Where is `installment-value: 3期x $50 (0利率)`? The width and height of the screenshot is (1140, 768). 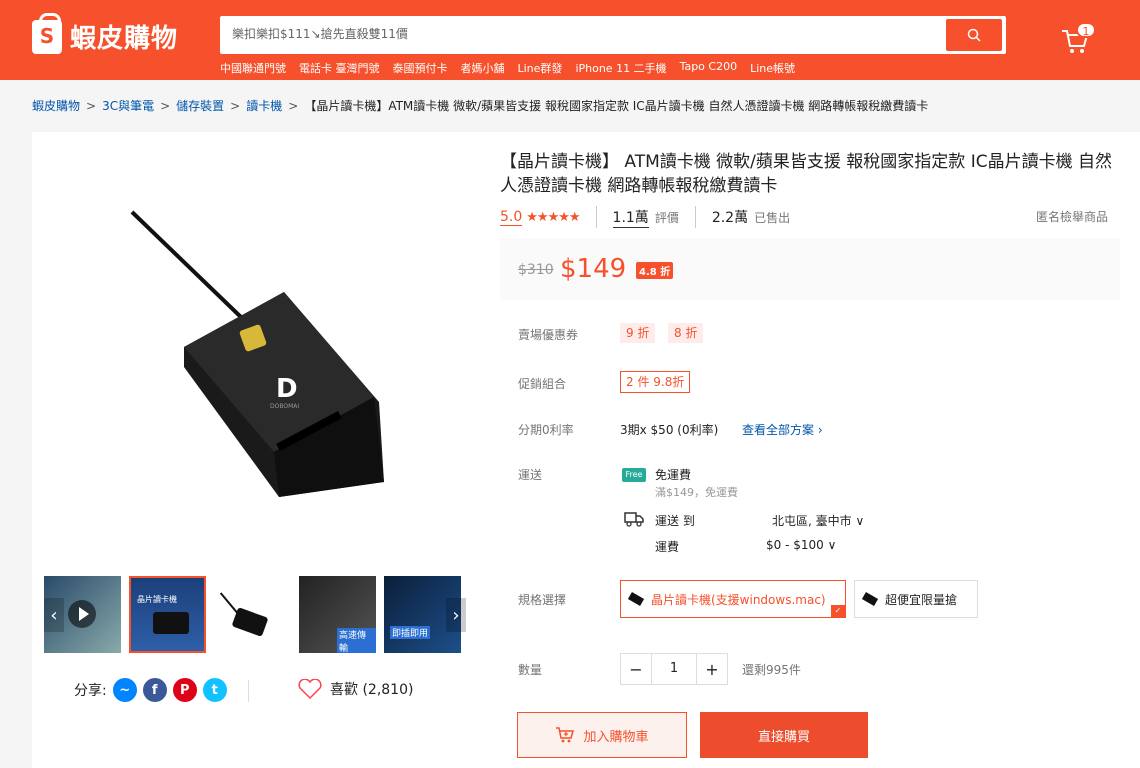 installment-value: 3期x $50 (0利率) is located at coordinates (669, 430).